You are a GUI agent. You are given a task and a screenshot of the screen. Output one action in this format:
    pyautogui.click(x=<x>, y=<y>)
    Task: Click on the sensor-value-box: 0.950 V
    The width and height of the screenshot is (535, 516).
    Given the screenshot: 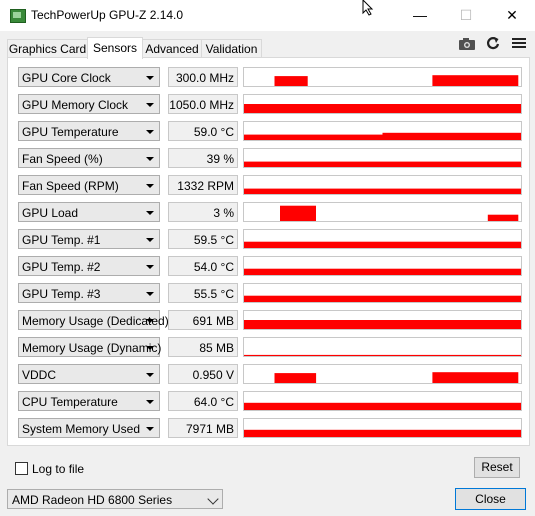 What is the action you would take?
    pyautogui.click(x=203, y=374)
    